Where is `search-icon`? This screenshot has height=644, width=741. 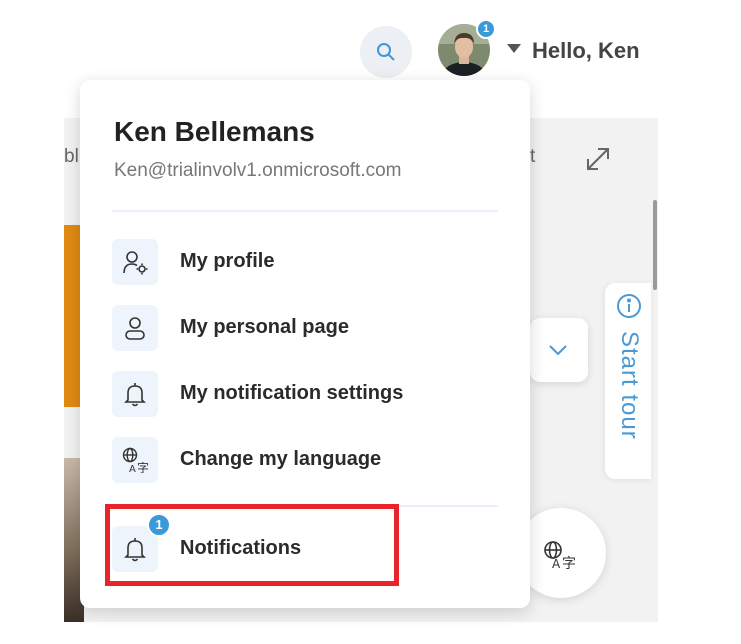 search-icon is located at coordinates (386, 52).